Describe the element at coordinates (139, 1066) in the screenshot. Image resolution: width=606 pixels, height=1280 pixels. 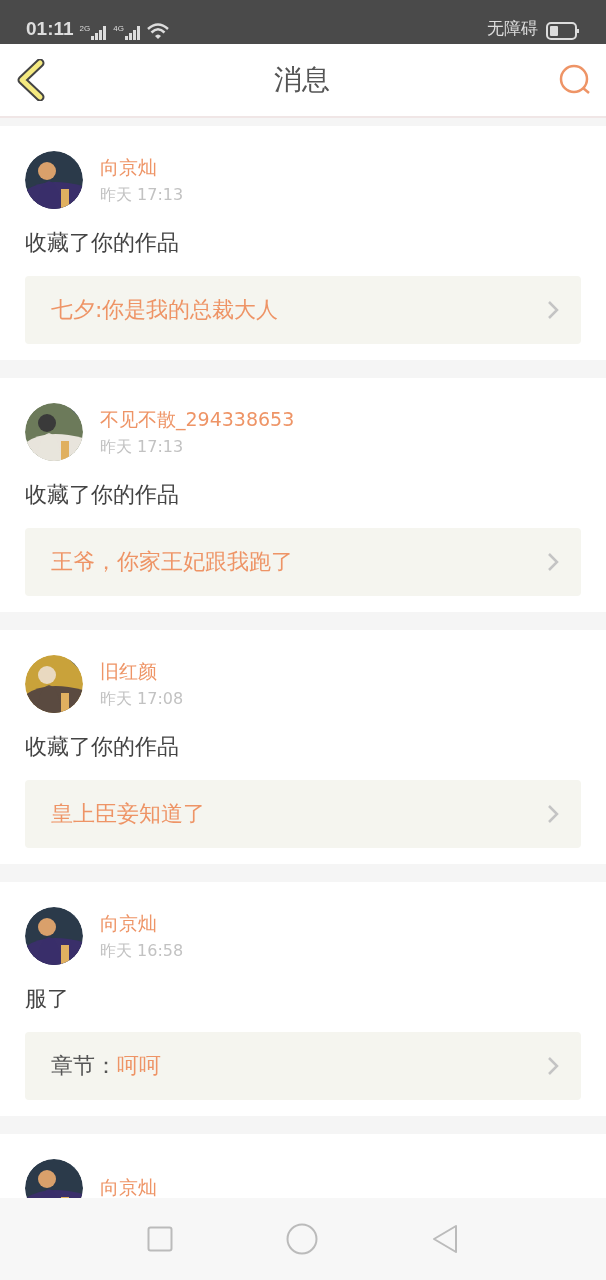
I see `chapter-title: 呵呵` at that location.